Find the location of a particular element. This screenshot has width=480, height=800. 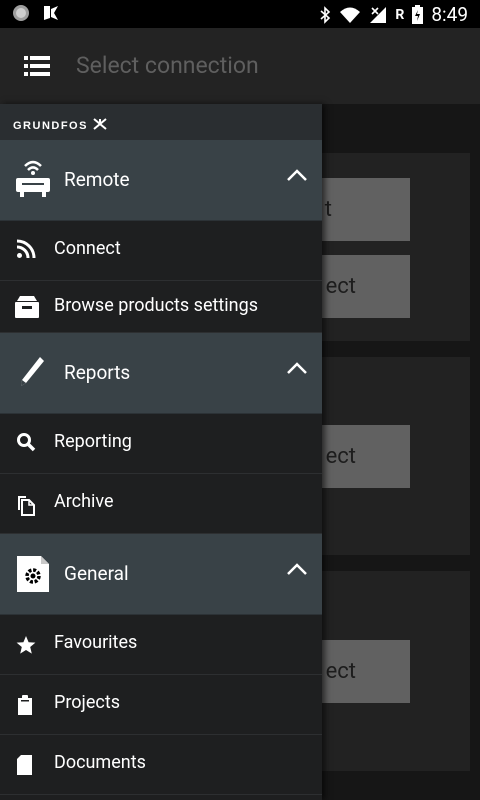

bluetooth-icon is located at coordinates (325, 14).